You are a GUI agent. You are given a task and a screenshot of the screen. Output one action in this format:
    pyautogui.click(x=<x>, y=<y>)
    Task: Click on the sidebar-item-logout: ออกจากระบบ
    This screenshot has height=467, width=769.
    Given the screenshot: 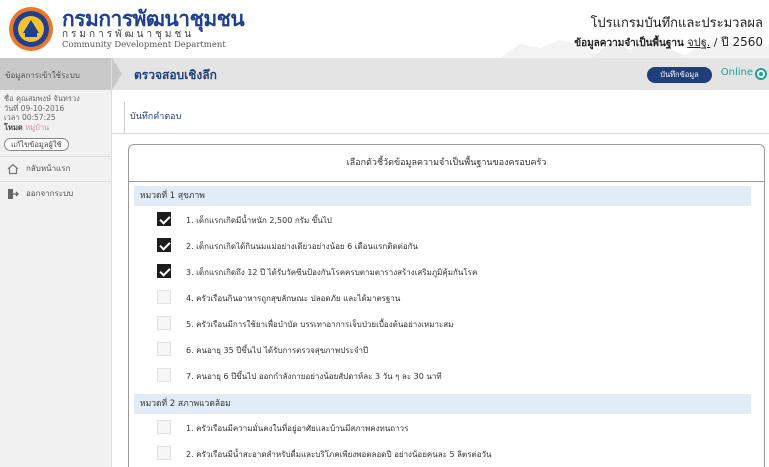 What is the action you would take?
    pyautogui.click(x=55, y=193)
    